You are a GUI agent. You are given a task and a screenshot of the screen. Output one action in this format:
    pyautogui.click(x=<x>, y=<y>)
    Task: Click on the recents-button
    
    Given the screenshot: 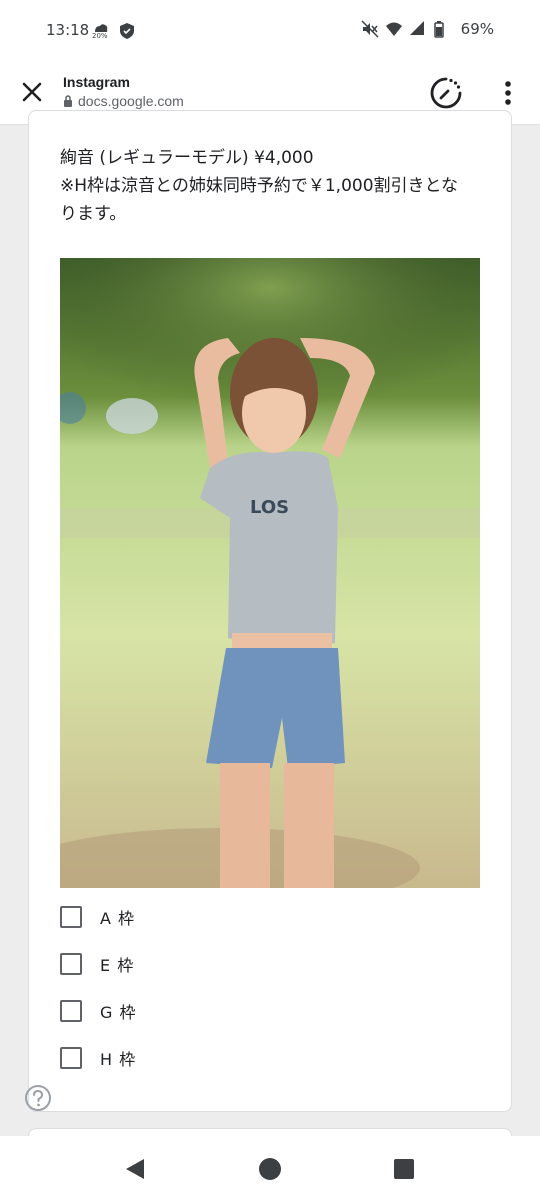 What is the action you would take?
    pyautogui.click(x=404, y=1169)
    